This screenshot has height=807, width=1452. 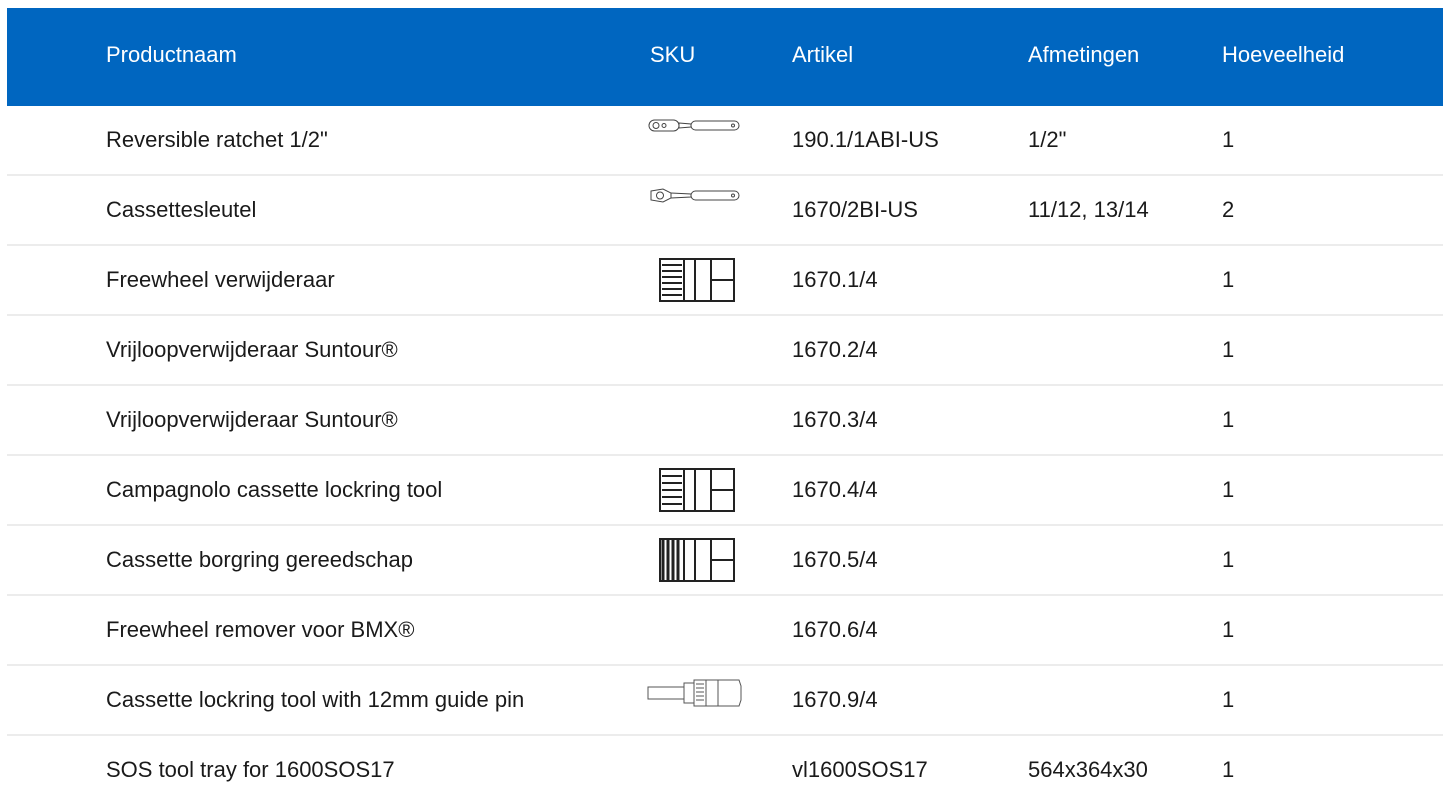 I want to click on column-header-hoeveelheid: Hoeveelheid, so click(x=1283, y=57).